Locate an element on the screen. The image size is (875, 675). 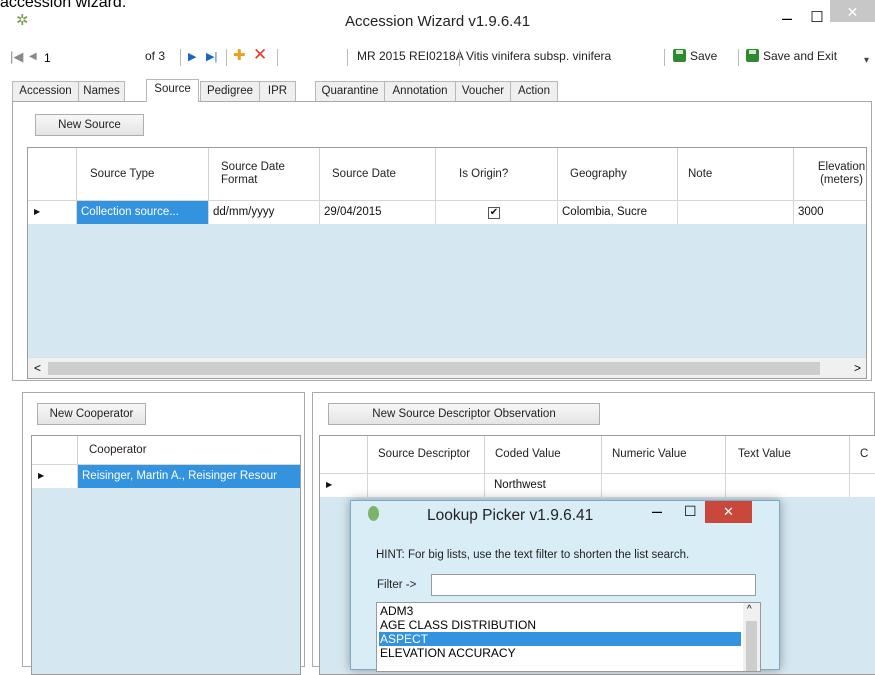
tab-pedigree: Pedigree is located at coordinates (230, 91).